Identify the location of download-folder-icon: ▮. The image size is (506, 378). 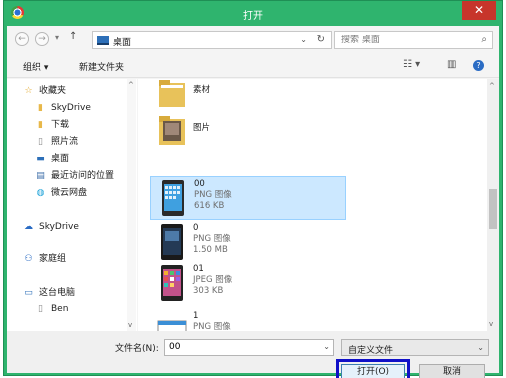
(40, 125).